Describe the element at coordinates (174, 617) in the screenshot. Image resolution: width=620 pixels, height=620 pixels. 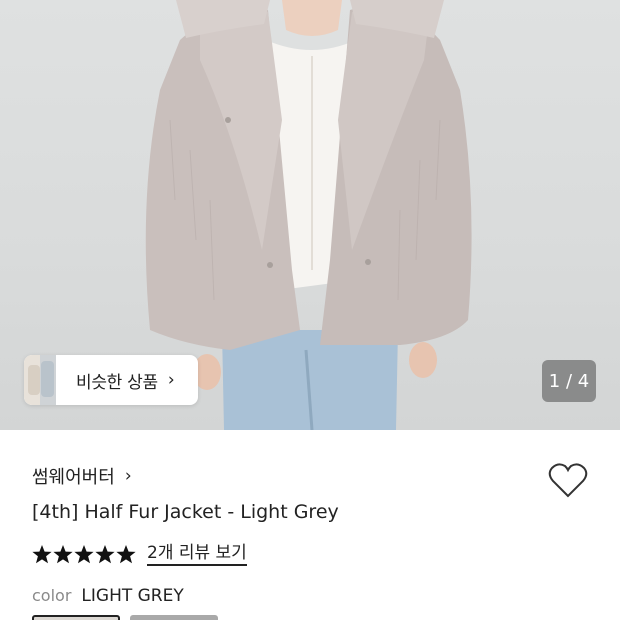
I see `color-swatch-alt` at that location.